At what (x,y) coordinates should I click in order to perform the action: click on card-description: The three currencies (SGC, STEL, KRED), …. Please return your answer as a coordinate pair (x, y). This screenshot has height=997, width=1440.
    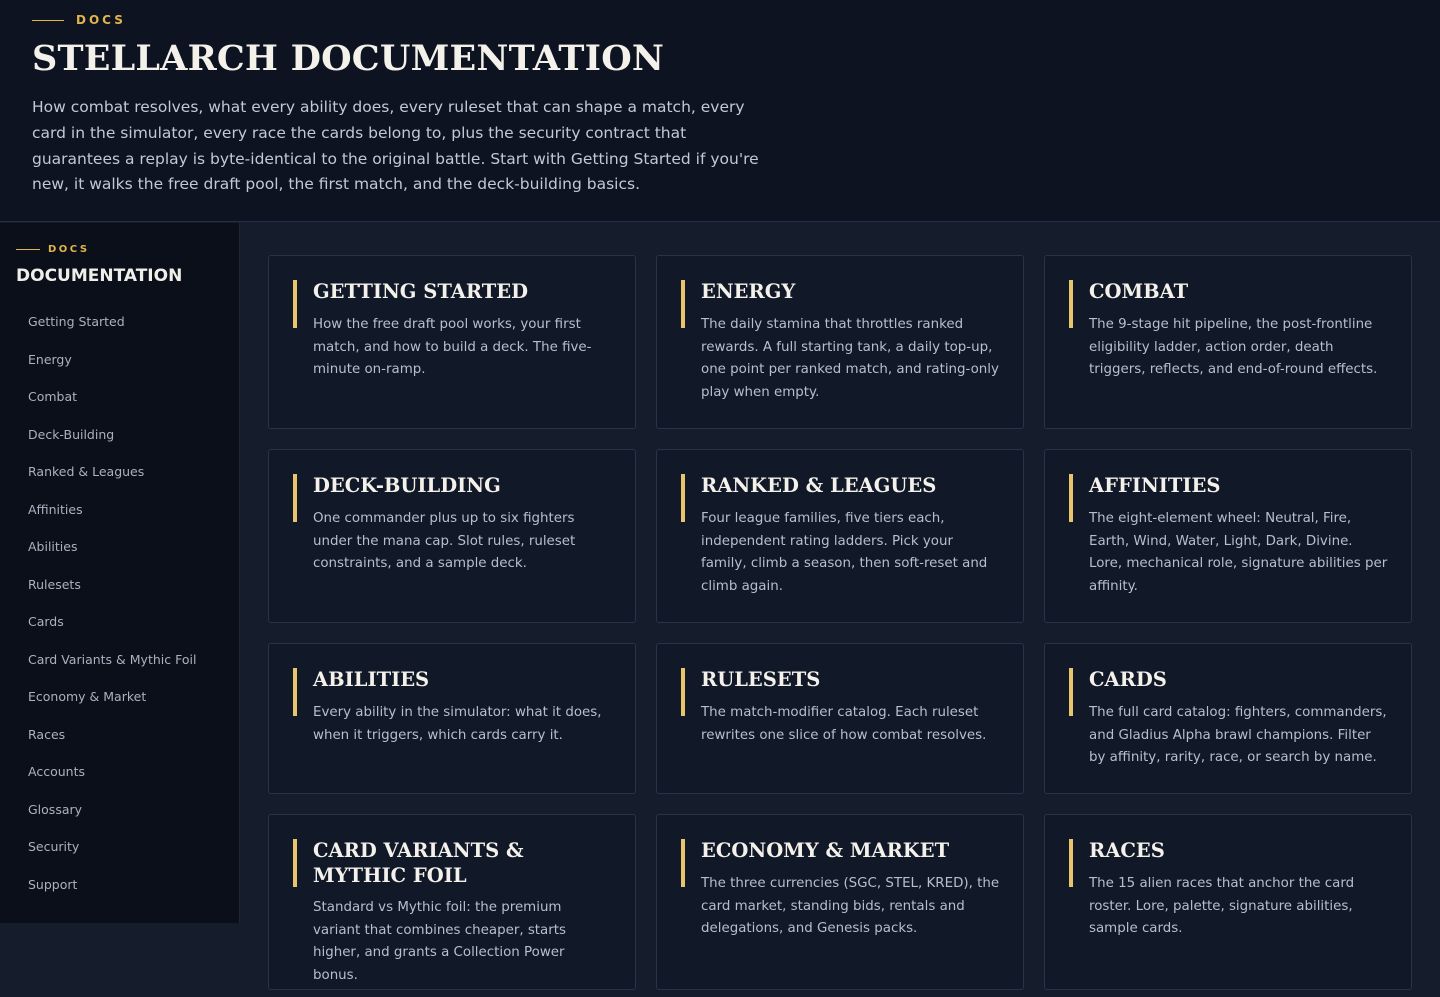
    Looking at the image, I should click on (850, 906).